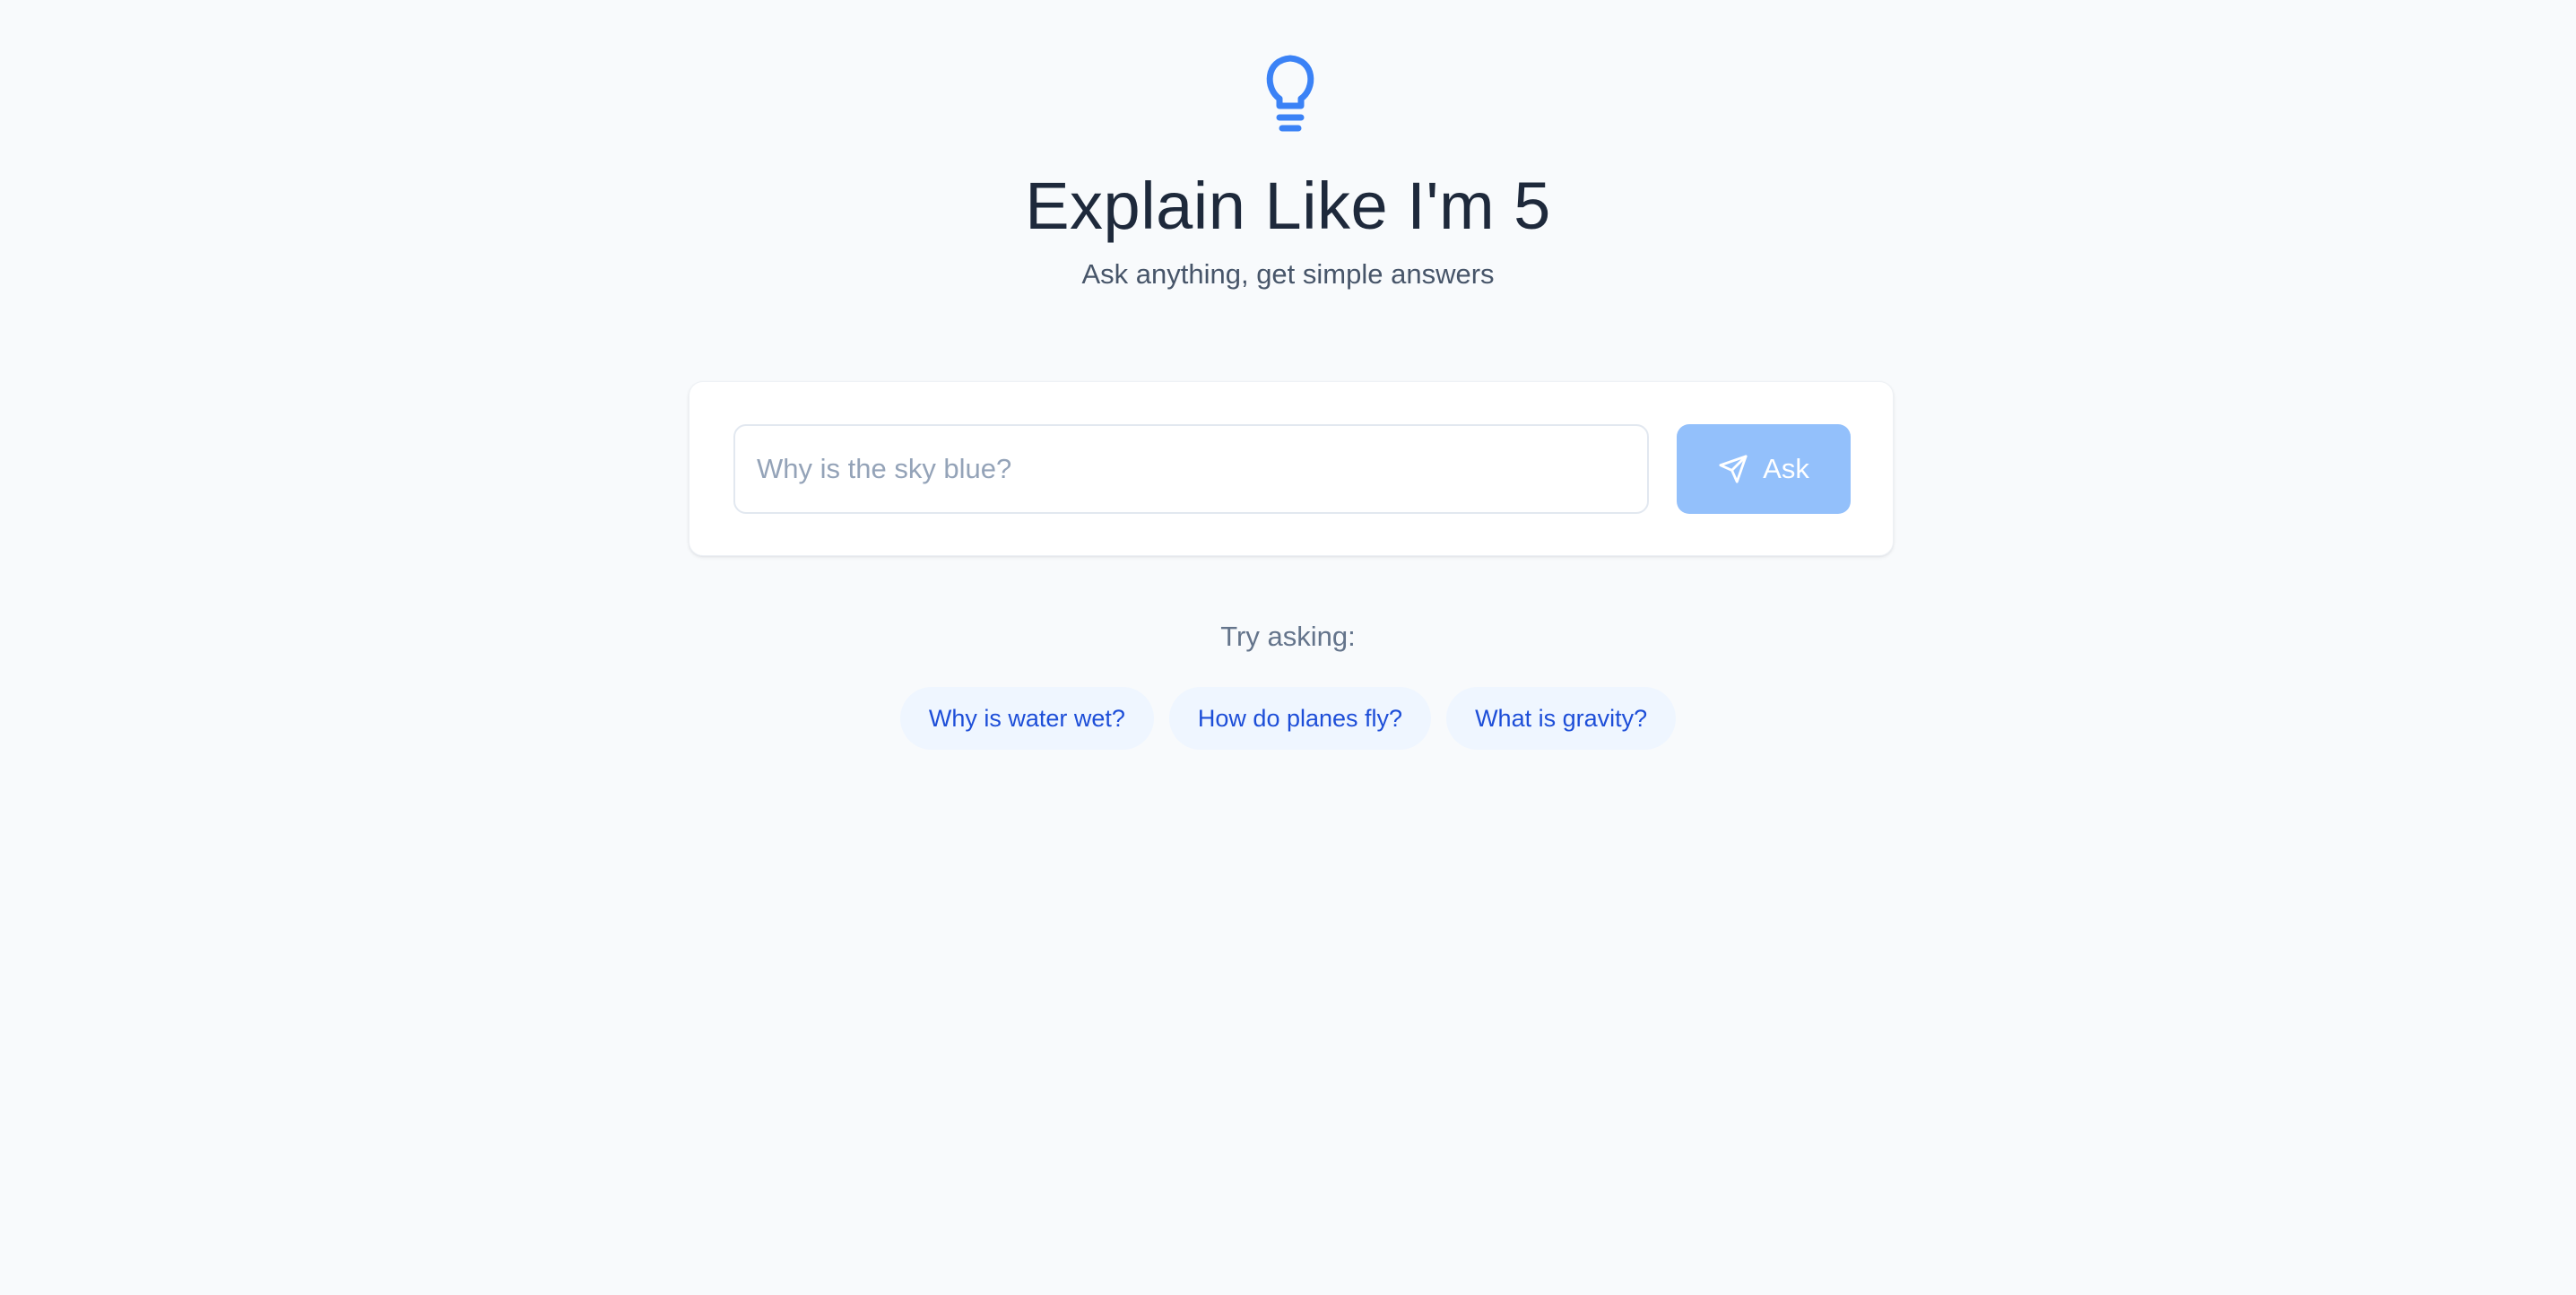  What do you see at coordinates (1288, 636) in the screenshot?
I see `suggestions-label: Try asking:` at bounding box center [1288, 636].